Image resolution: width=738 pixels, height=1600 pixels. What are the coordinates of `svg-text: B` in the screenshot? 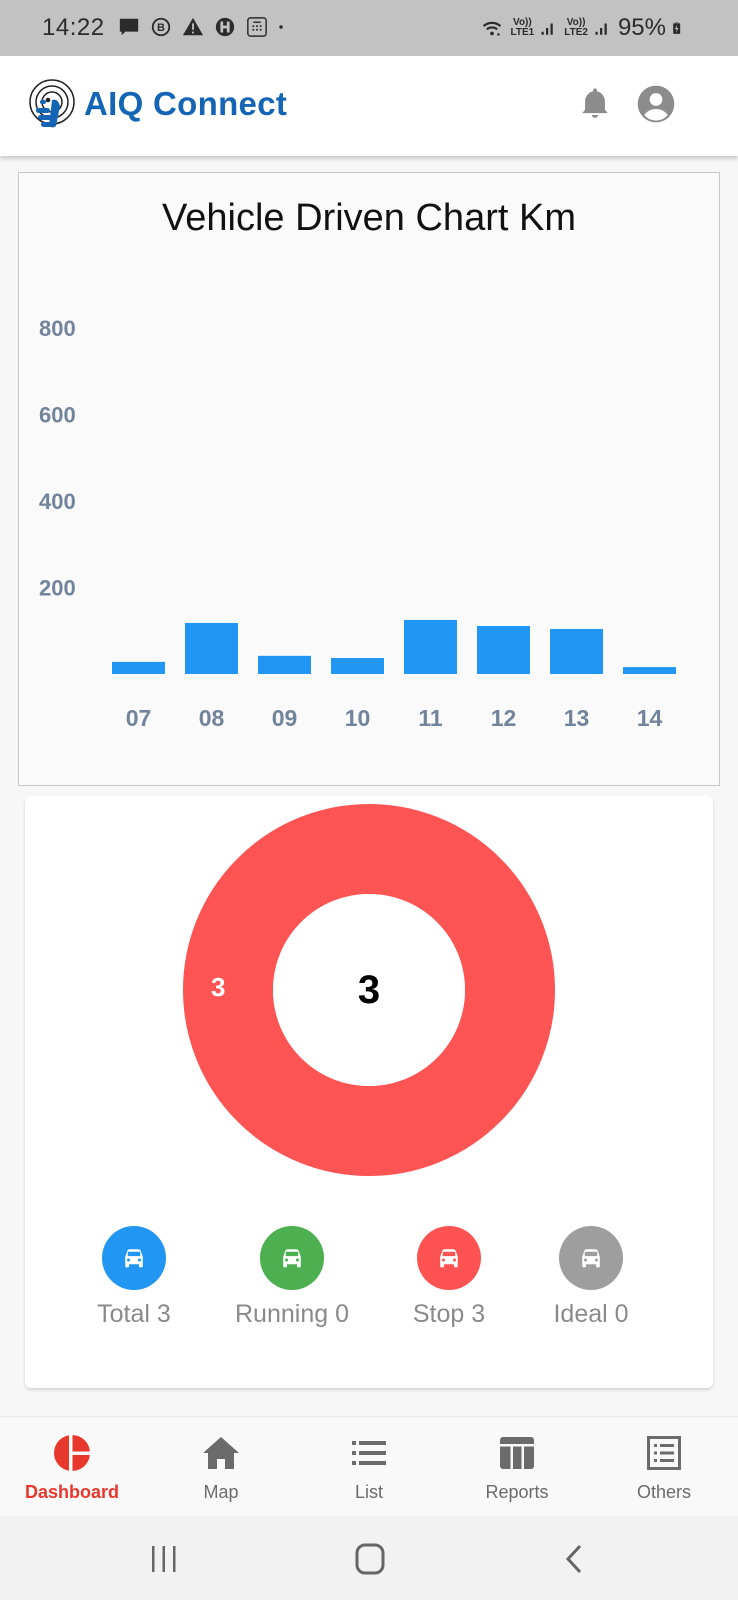 It's located at (161, 28).